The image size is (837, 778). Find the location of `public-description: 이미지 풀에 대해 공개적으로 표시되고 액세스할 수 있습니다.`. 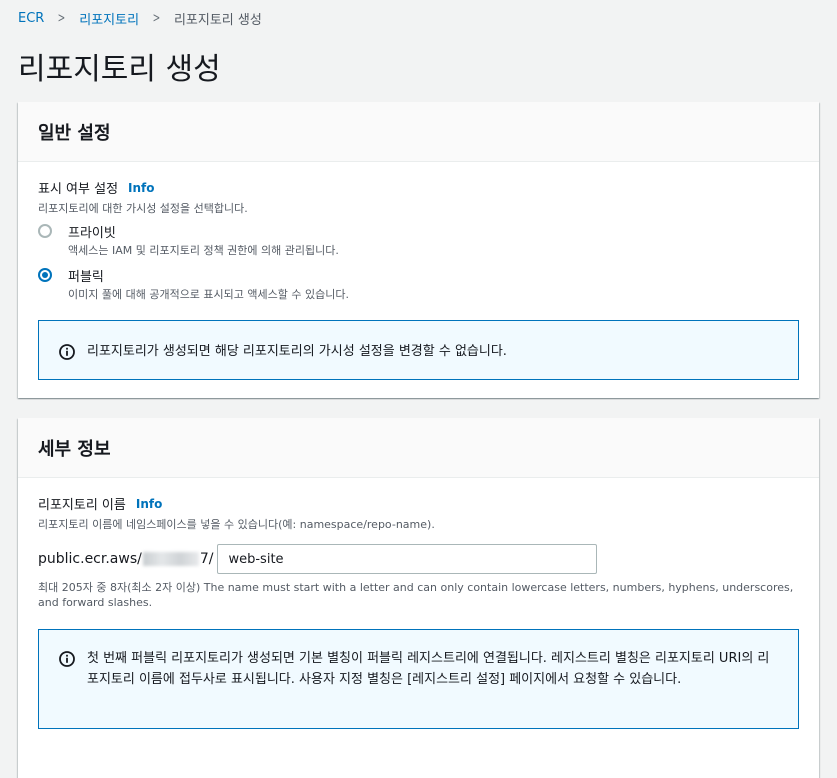

public-description: 이미지 풀에 대해 공개적으로 표시되고 액세스할 수 있습니다. is located at coordinates (208, 294).